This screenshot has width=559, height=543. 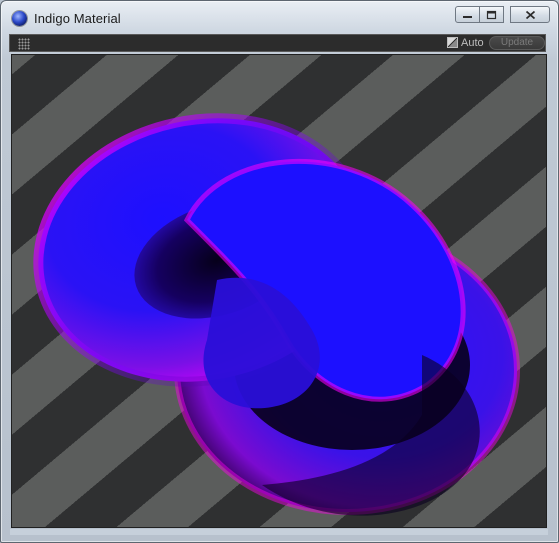 I want to click on maximize-button, so click(x=491, y=14).